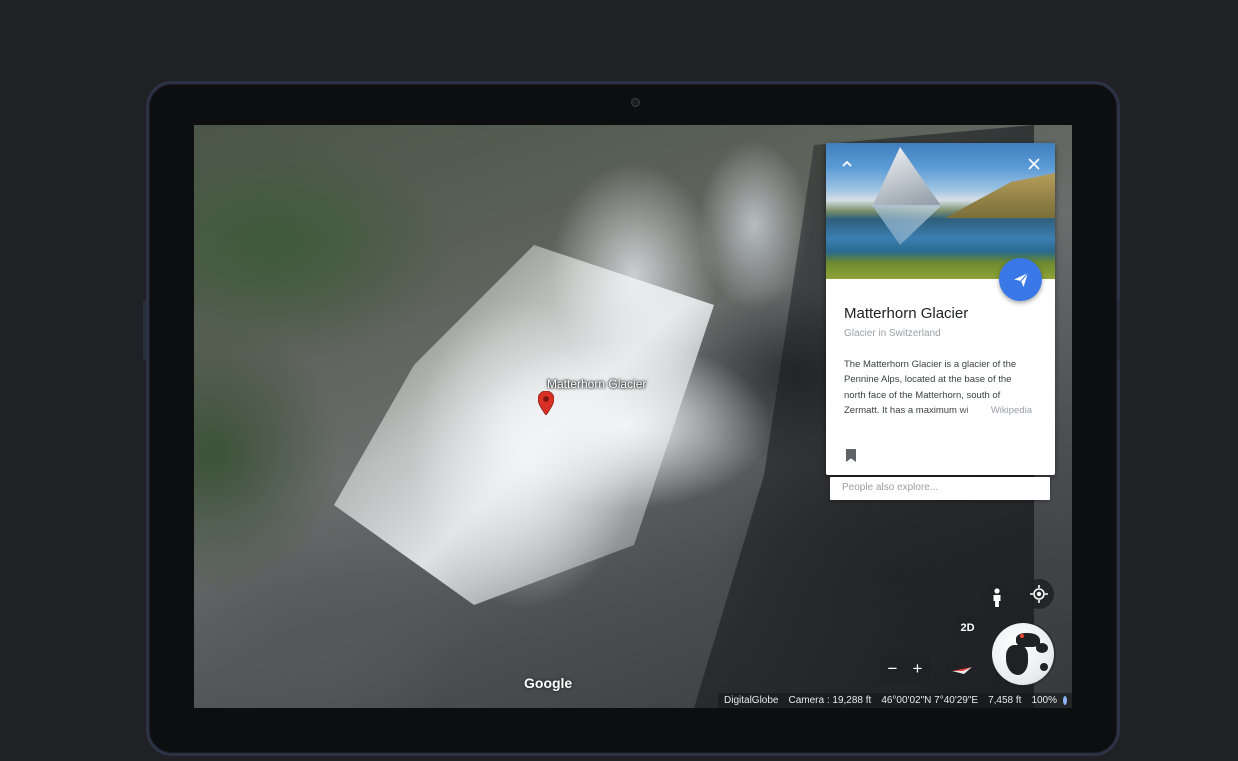  What do you see at coordinates (905, 669) in the screenshot?
I see `zoom-controls: − +` at bounding box center [905, 669].